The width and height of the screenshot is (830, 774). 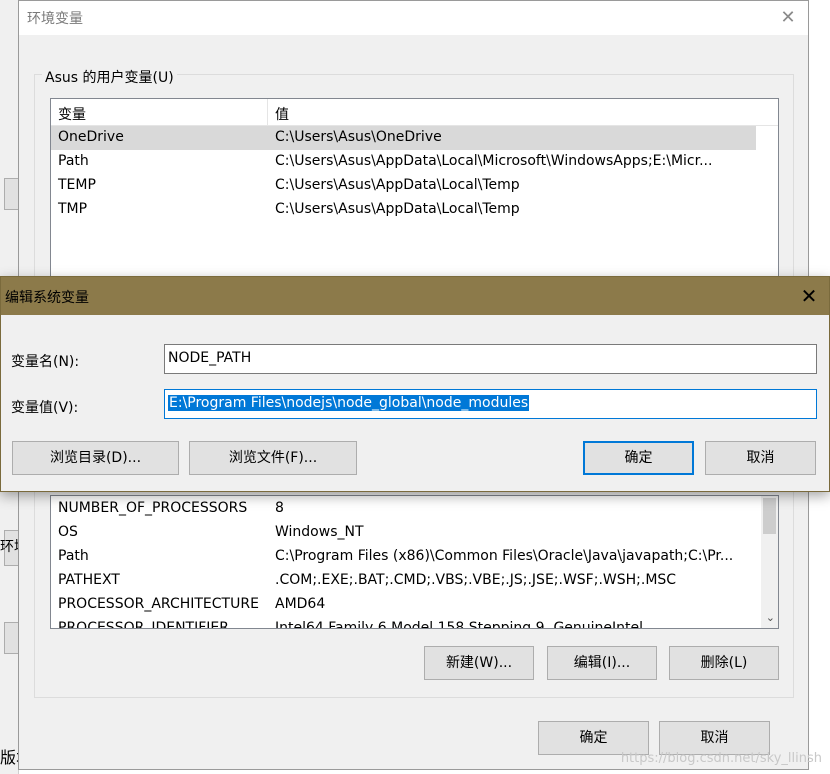 I want to click on variable-value: C:\Users\Asus\OneDrive, so click(x=358, y=137).